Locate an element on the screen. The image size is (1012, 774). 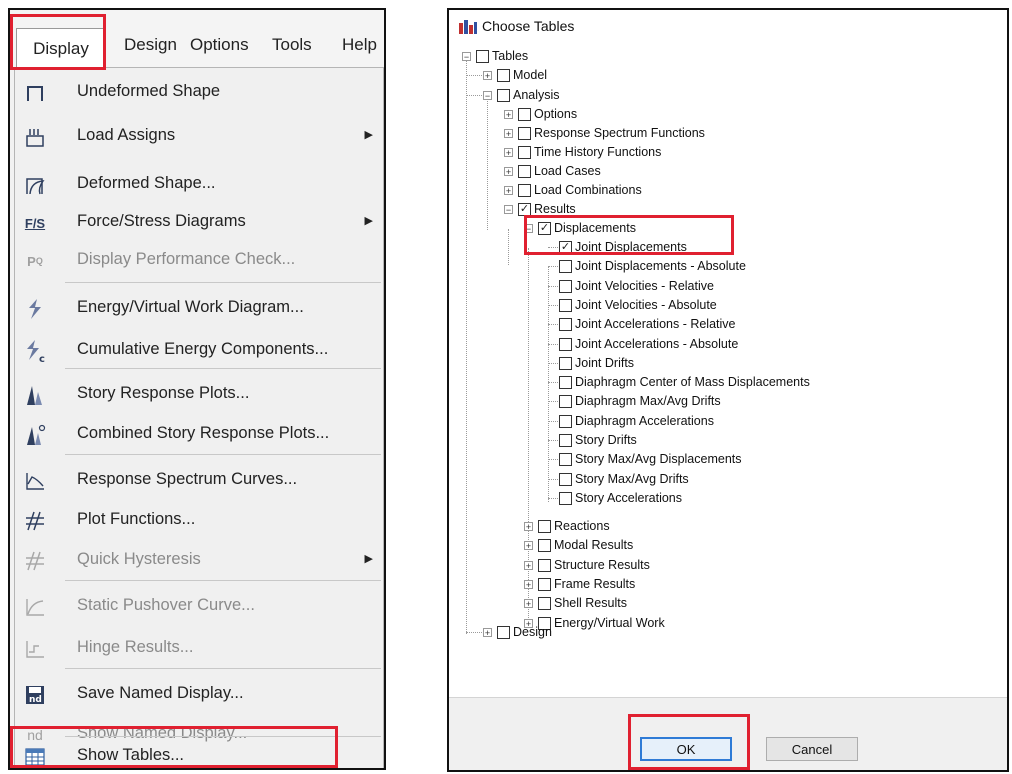
tree-node-displacement-item: Joint Velocities - Absolute is located at coordinates (728, 305).